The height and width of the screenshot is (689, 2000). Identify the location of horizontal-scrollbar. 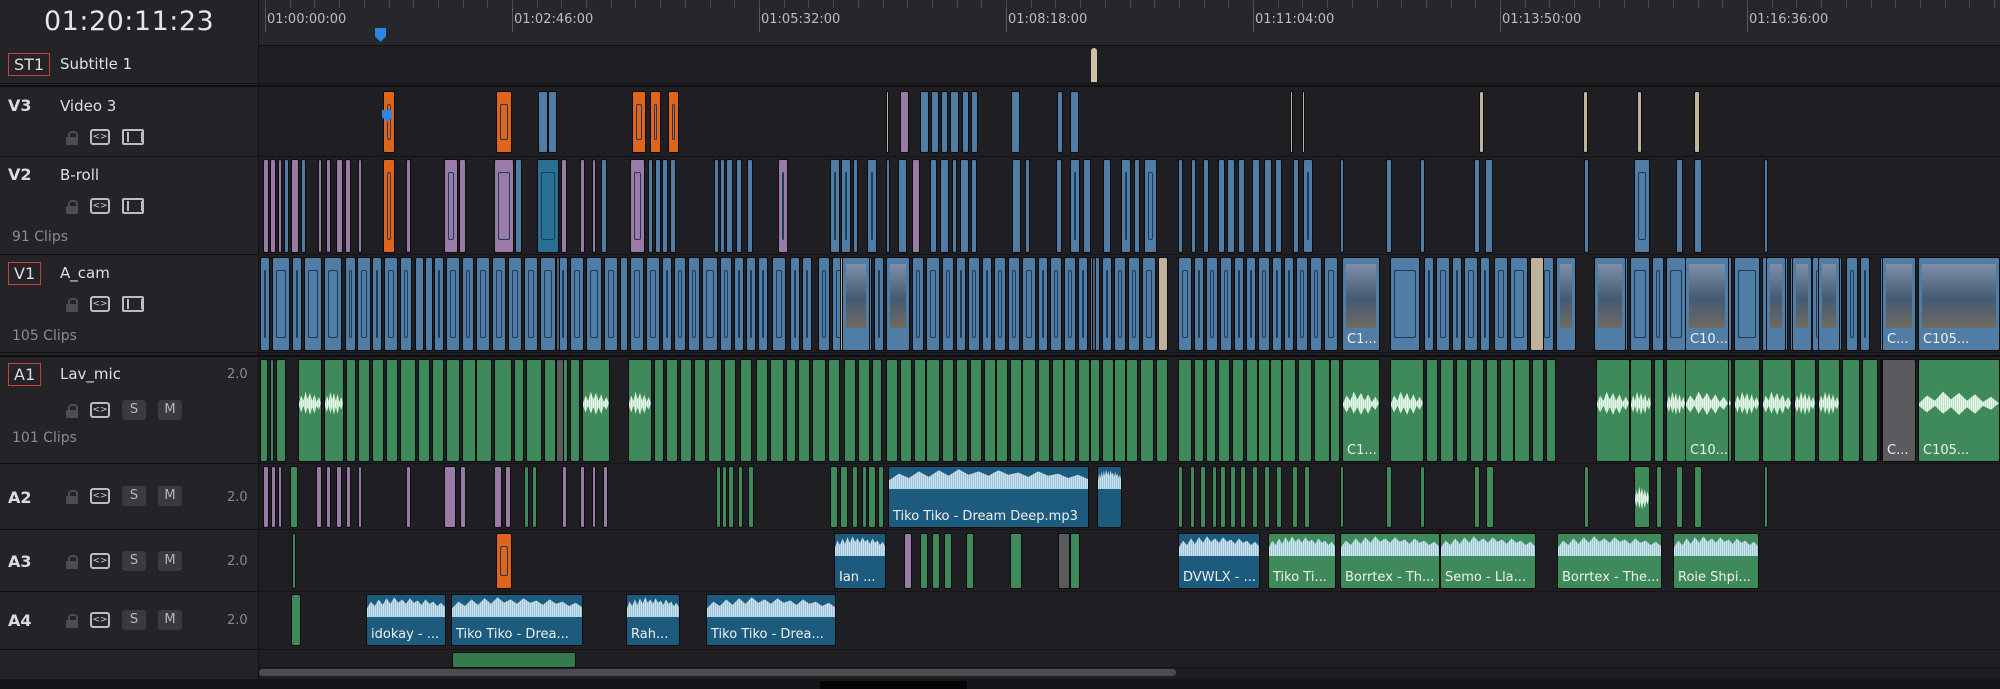
(1129, 672).